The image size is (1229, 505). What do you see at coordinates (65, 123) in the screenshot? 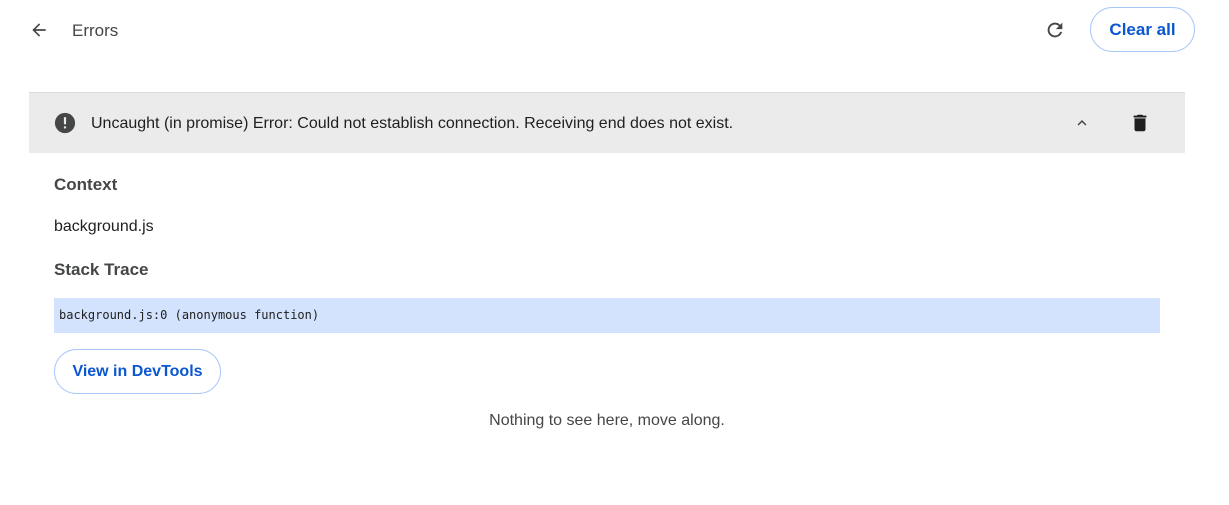
I see `error-exclamation-icon` at bounding box center [65, 123].